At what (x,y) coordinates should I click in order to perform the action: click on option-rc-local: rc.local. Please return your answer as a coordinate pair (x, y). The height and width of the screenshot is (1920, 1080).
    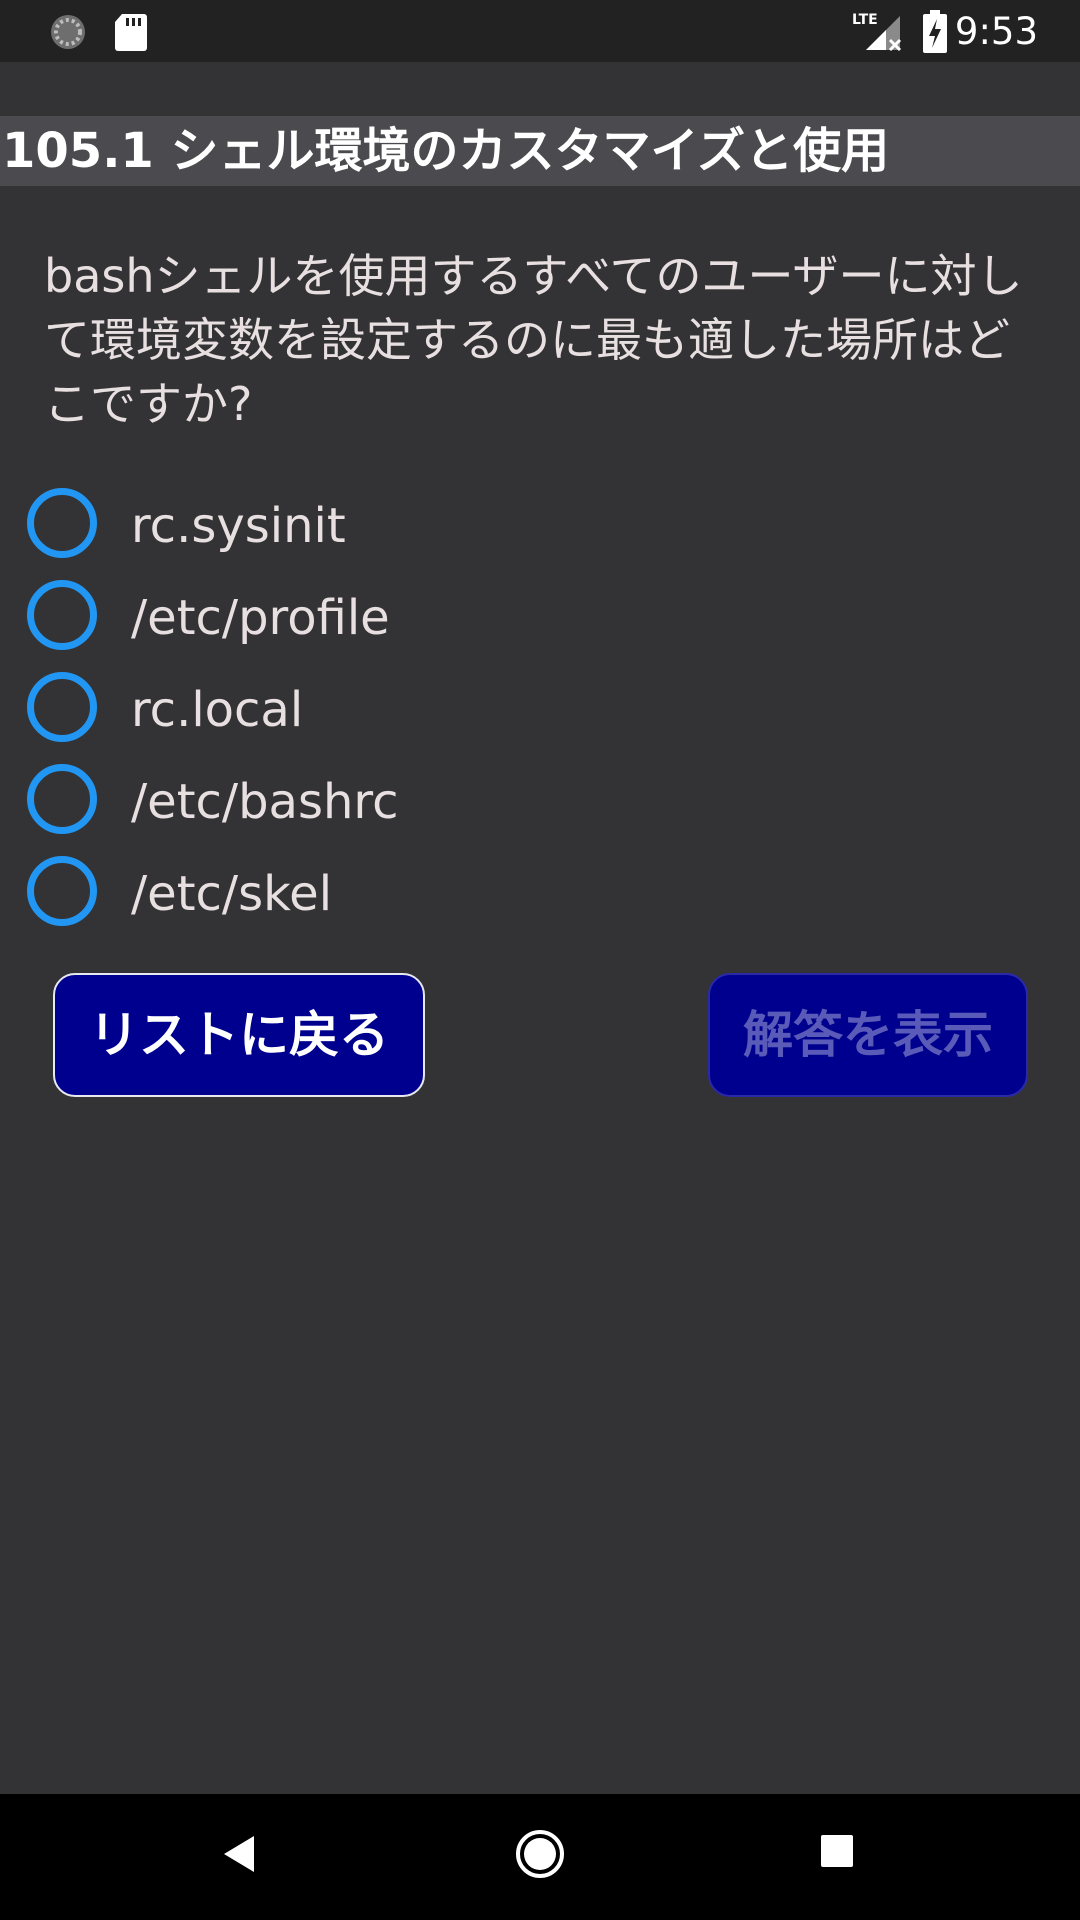
    Looking at the image, I should click on (350, 710).